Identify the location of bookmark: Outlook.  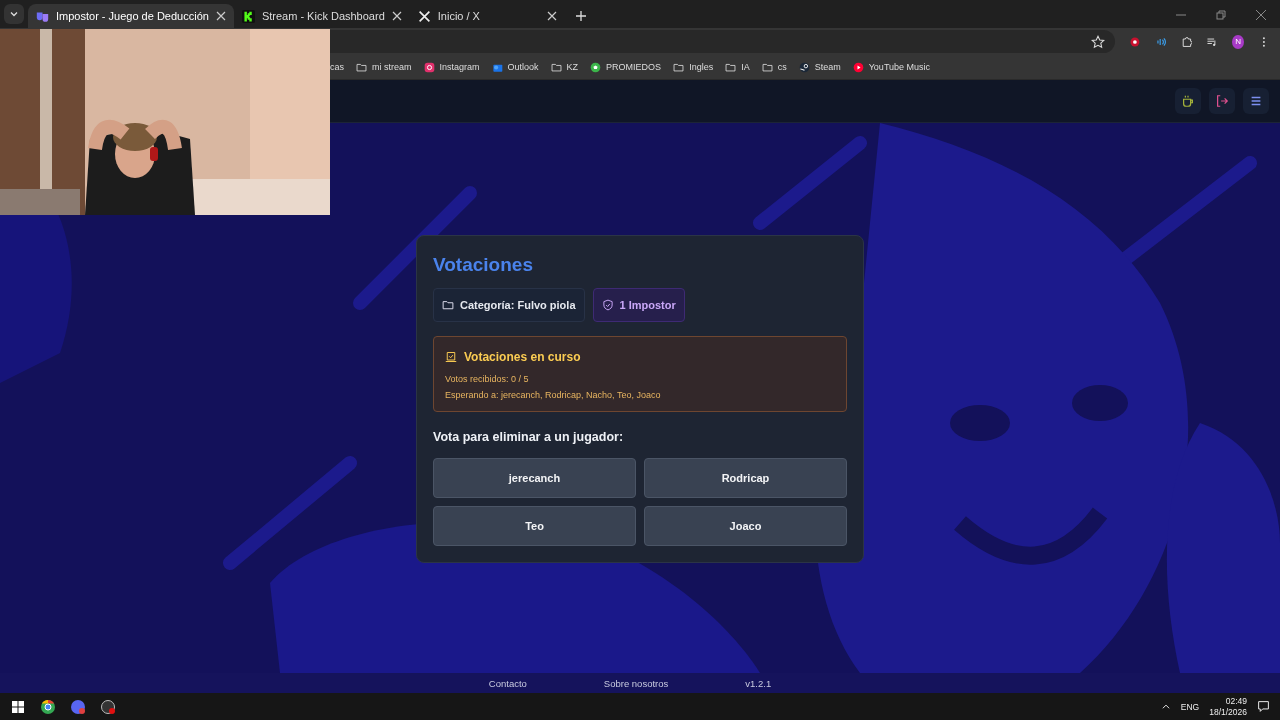
(515, 67).